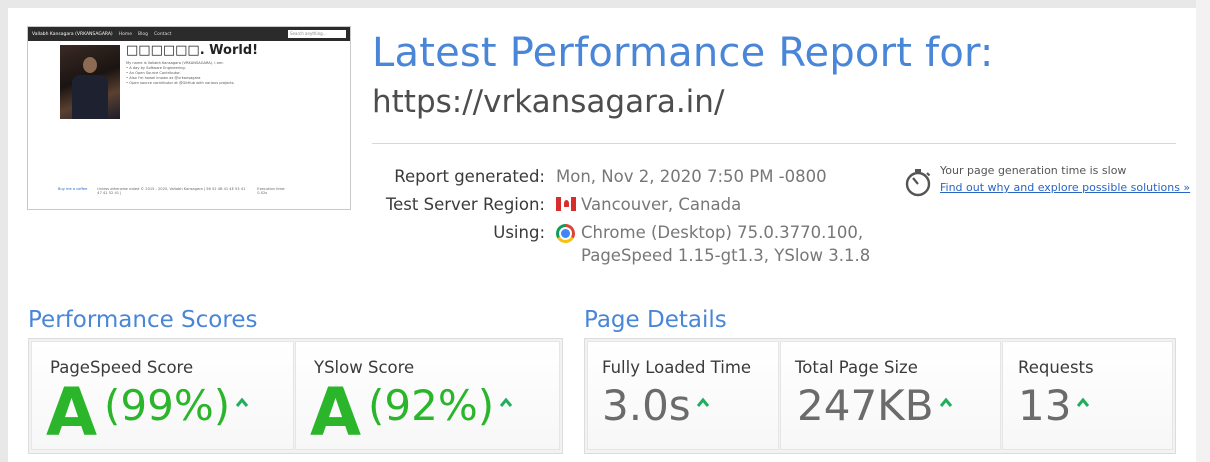  What do you see at coordinates (162, 34) in the screenshot?
I see `thumbnail-nav-contact: Contact` at bounding box center [162, 34].